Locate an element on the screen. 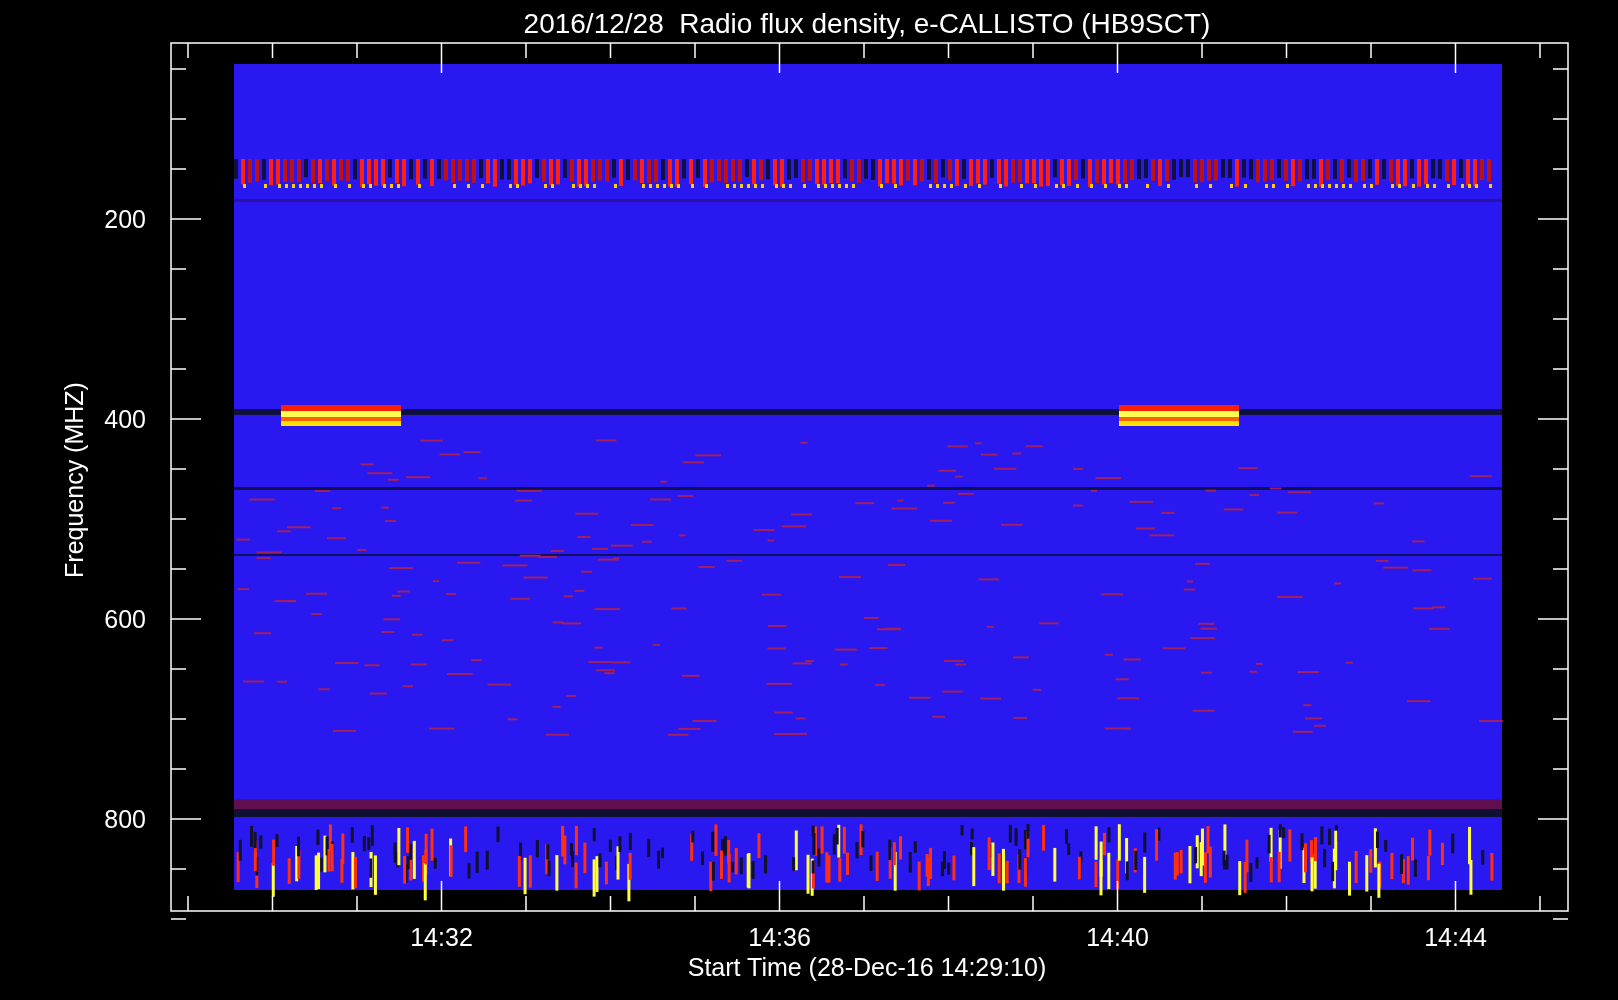  y-tick-label: 600 is located at coordinates (125, 619).